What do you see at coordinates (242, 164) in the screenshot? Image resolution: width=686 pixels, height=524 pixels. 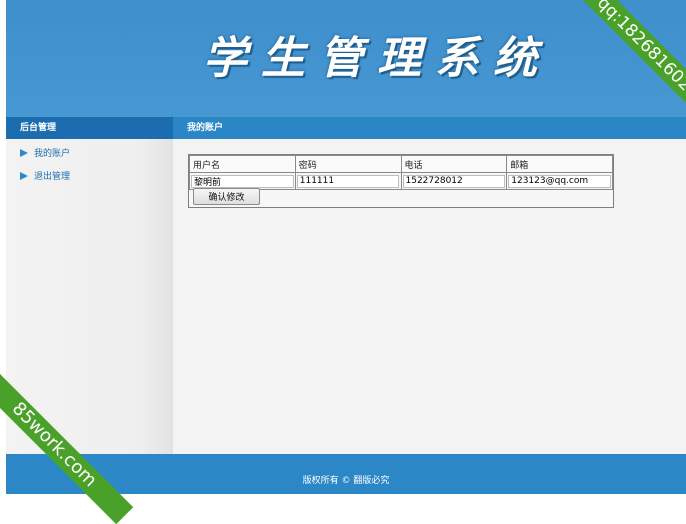 I see `column-header-username: 用户名` at bounding box center [242, 164].